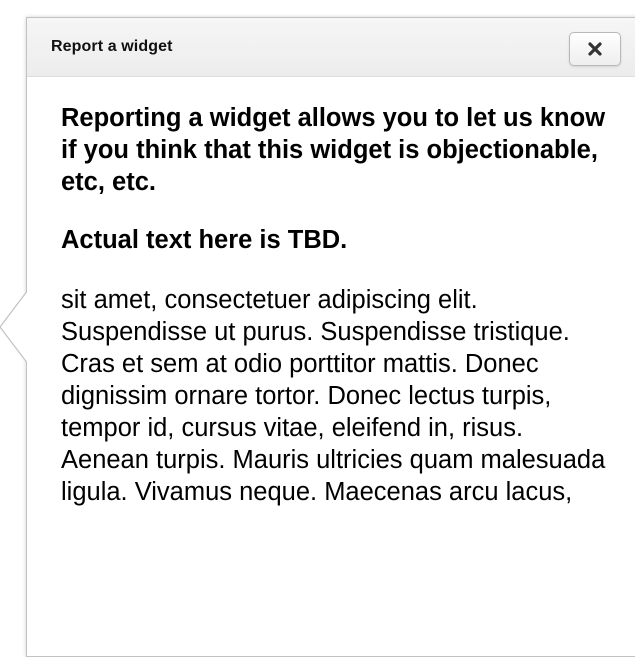 Image resolution: width=635 pixels, height=657 pixels. I want to click on close-button, so click(595, 49).